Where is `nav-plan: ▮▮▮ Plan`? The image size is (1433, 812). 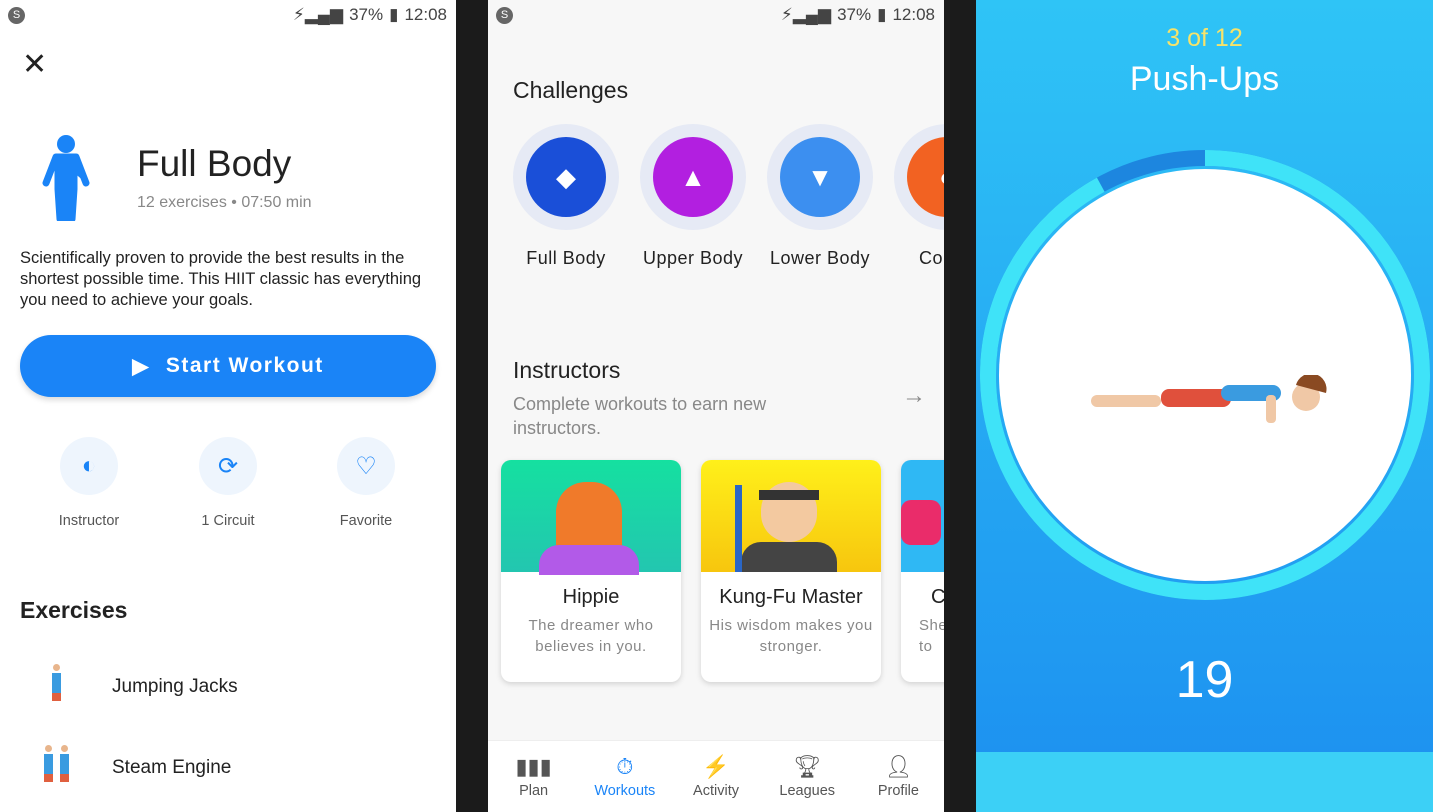 nav-plan: ▮▮▮ Plan is located at coordinates (533, 776).